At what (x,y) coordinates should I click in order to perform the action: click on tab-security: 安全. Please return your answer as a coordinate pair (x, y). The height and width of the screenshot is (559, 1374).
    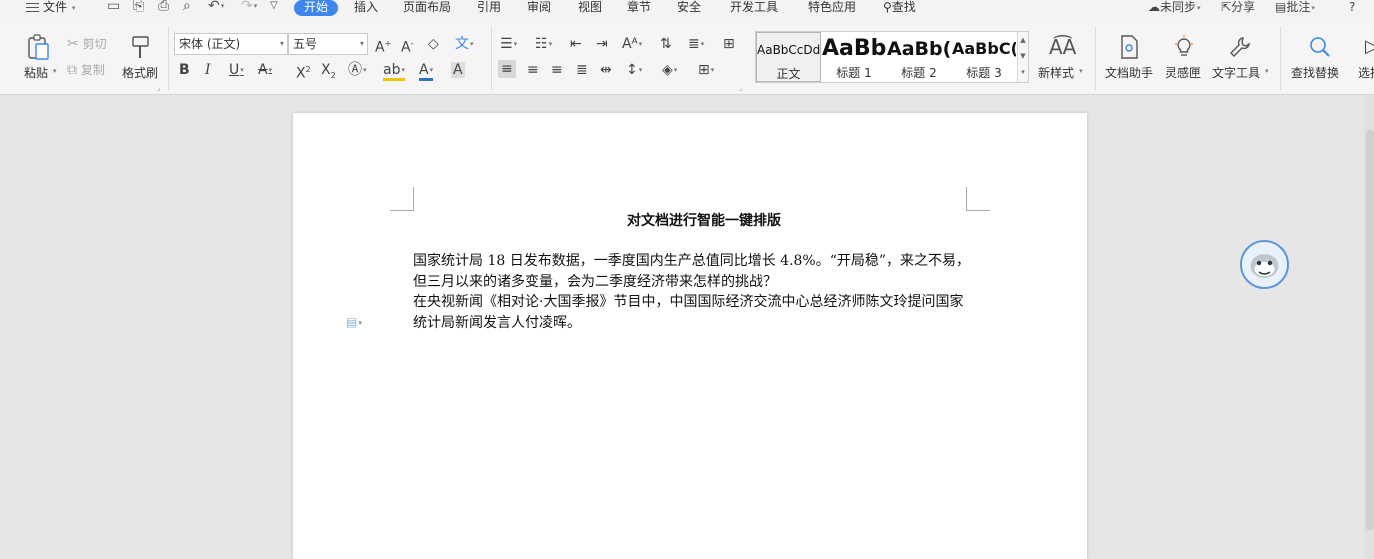
    Looking at the image, I should click on (689, 8).